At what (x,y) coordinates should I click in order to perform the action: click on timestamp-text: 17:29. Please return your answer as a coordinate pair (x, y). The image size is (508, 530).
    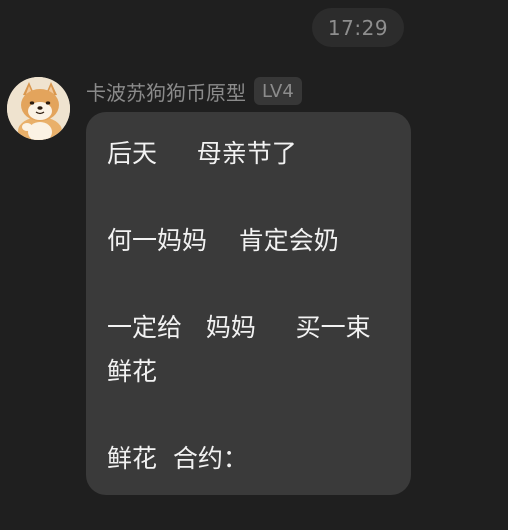
    Looking at the image, I should click on (358, 27).